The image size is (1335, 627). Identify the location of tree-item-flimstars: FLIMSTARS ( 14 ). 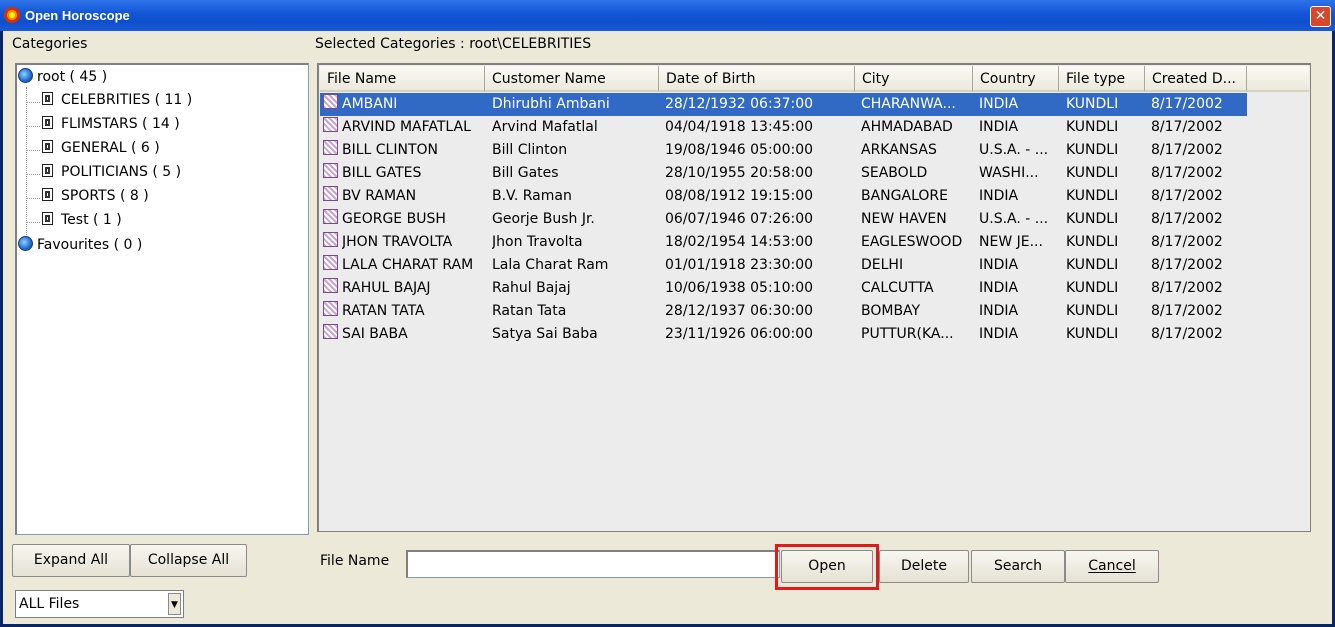
(111, 126).